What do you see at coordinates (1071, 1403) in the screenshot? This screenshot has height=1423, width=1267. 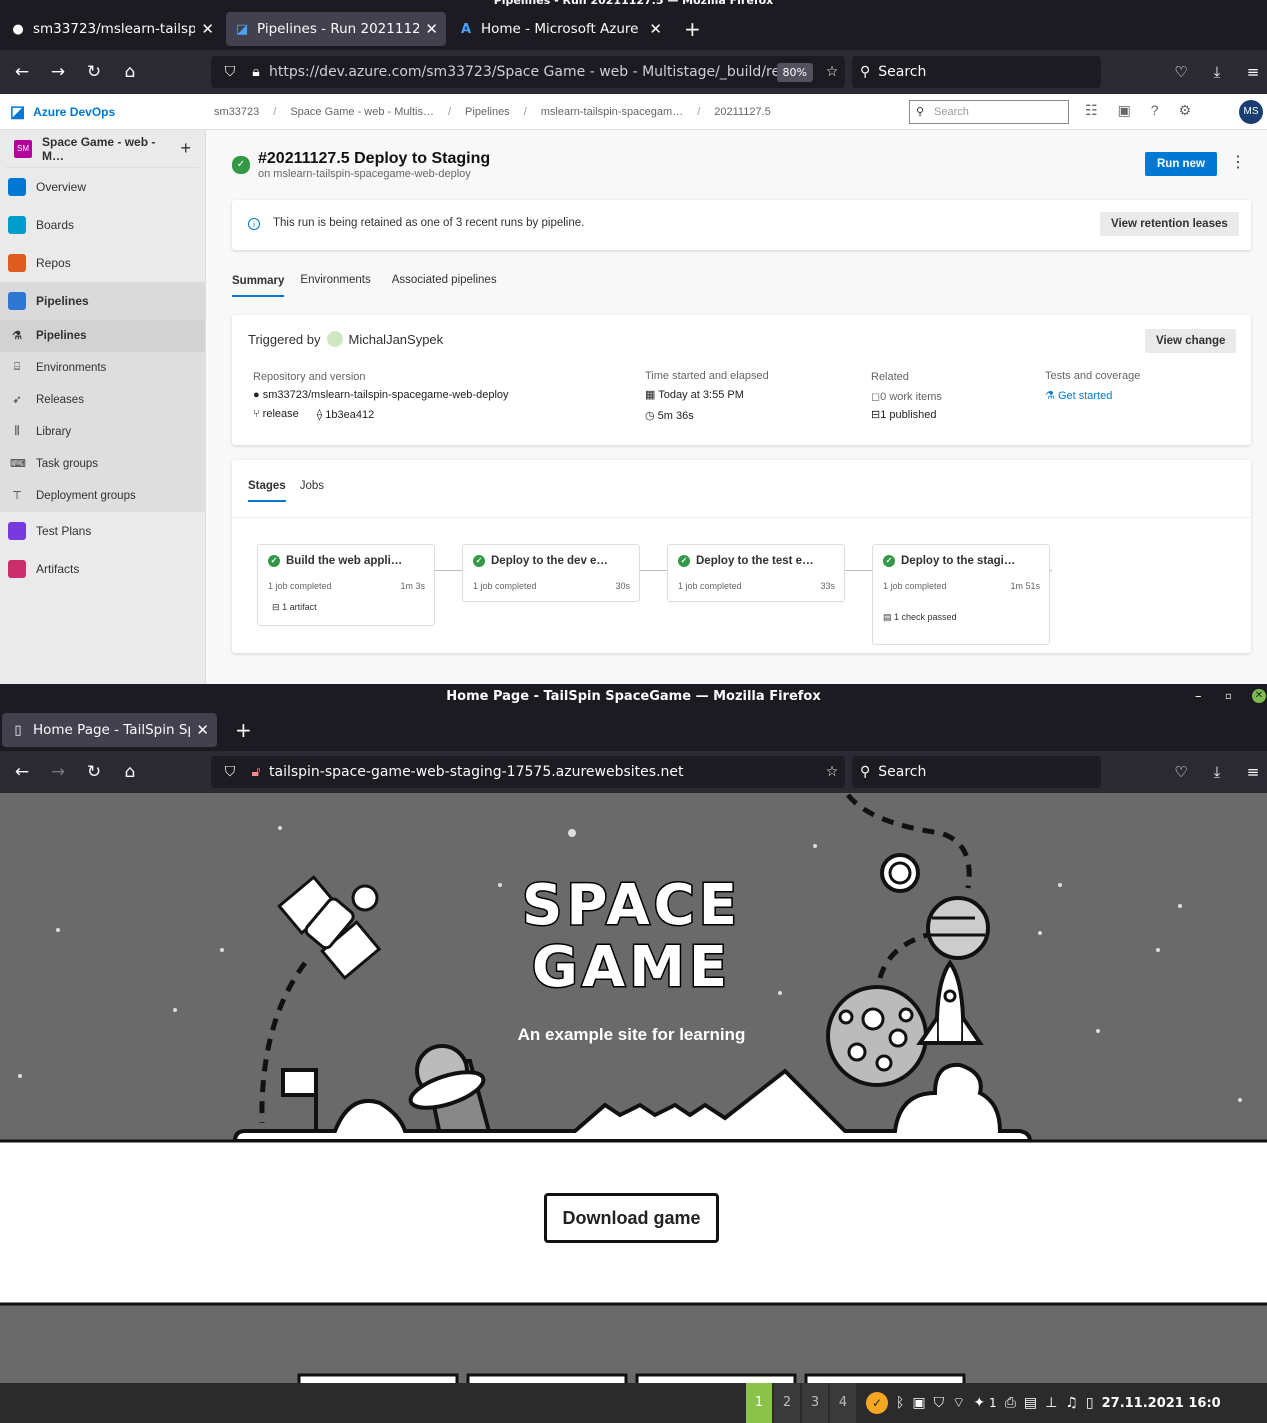 I see `music-icon: ♫` at bounding box center [1071, 1403].